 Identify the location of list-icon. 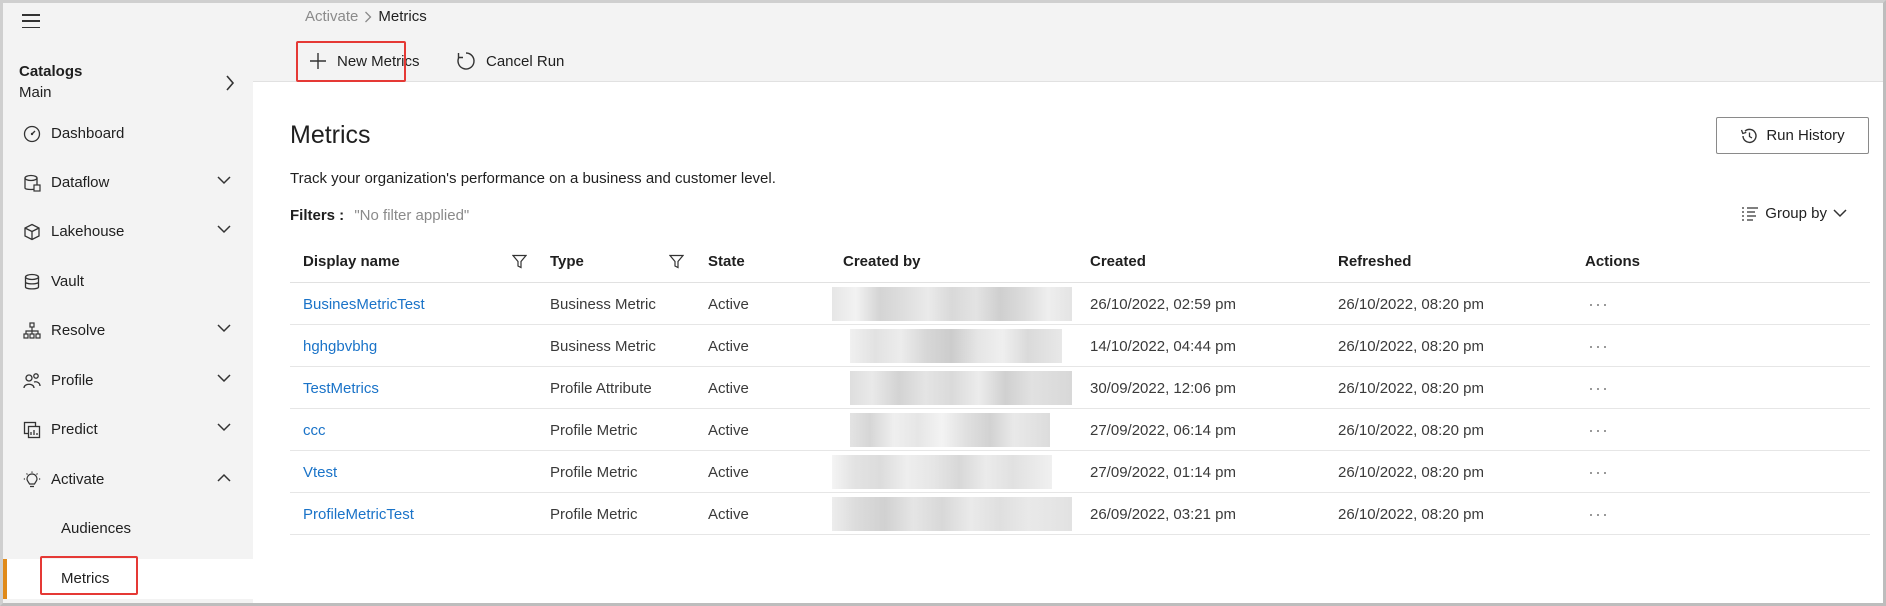
(1750, 213).